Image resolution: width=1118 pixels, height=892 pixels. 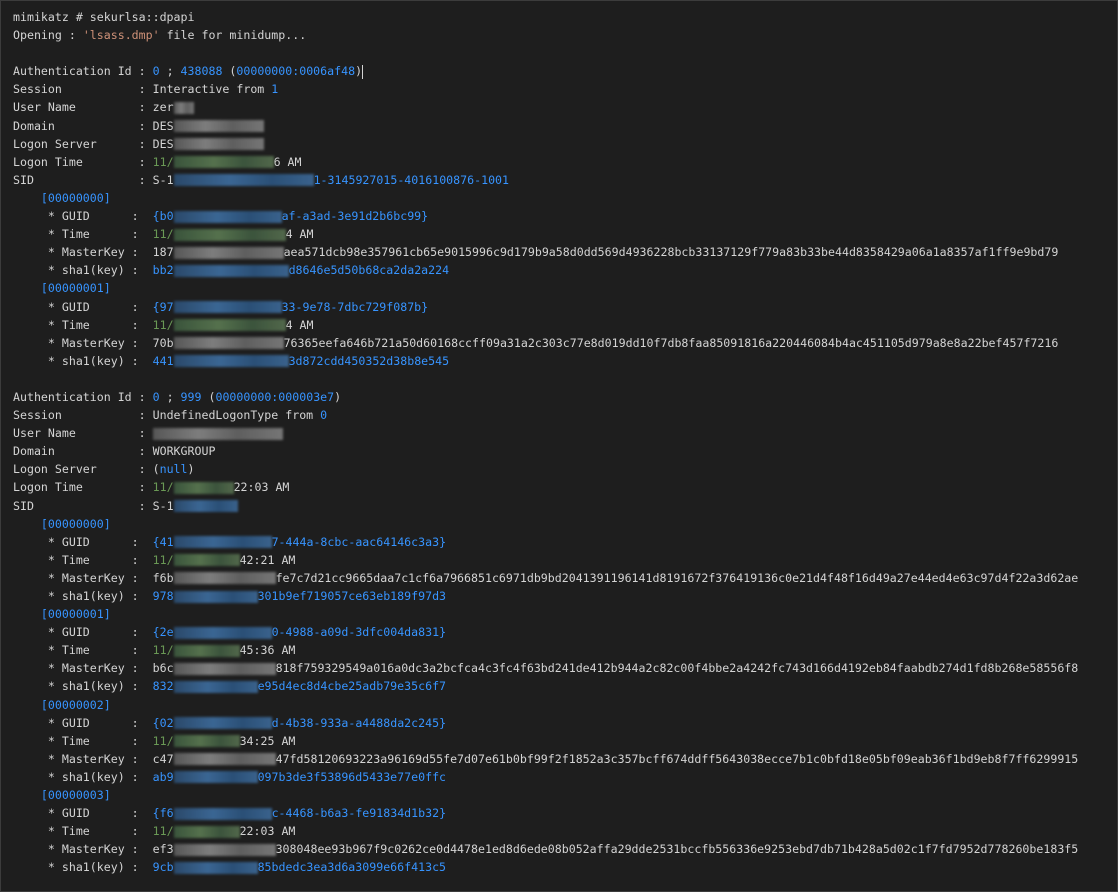 What do you see at coordinates (75, 704) in the screenshot?
I see `masterkey-index: [00000002]` at bounding box center [75, 704].